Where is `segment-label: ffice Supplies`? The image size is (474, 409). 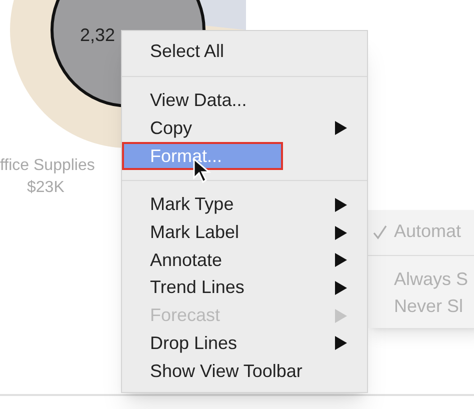
segment-label: ffice Supplies is located at coordinates (47, 166).